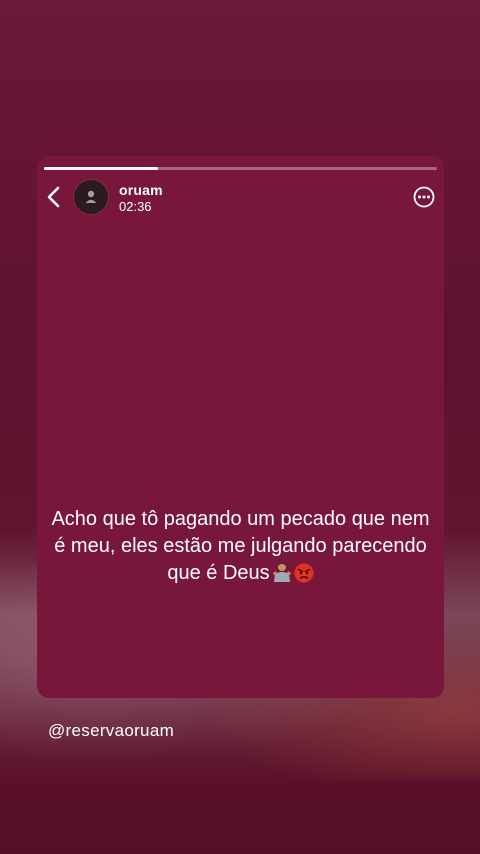 The image size is (480, 854). I want to click on story-progress-fill, so click(101, 168).